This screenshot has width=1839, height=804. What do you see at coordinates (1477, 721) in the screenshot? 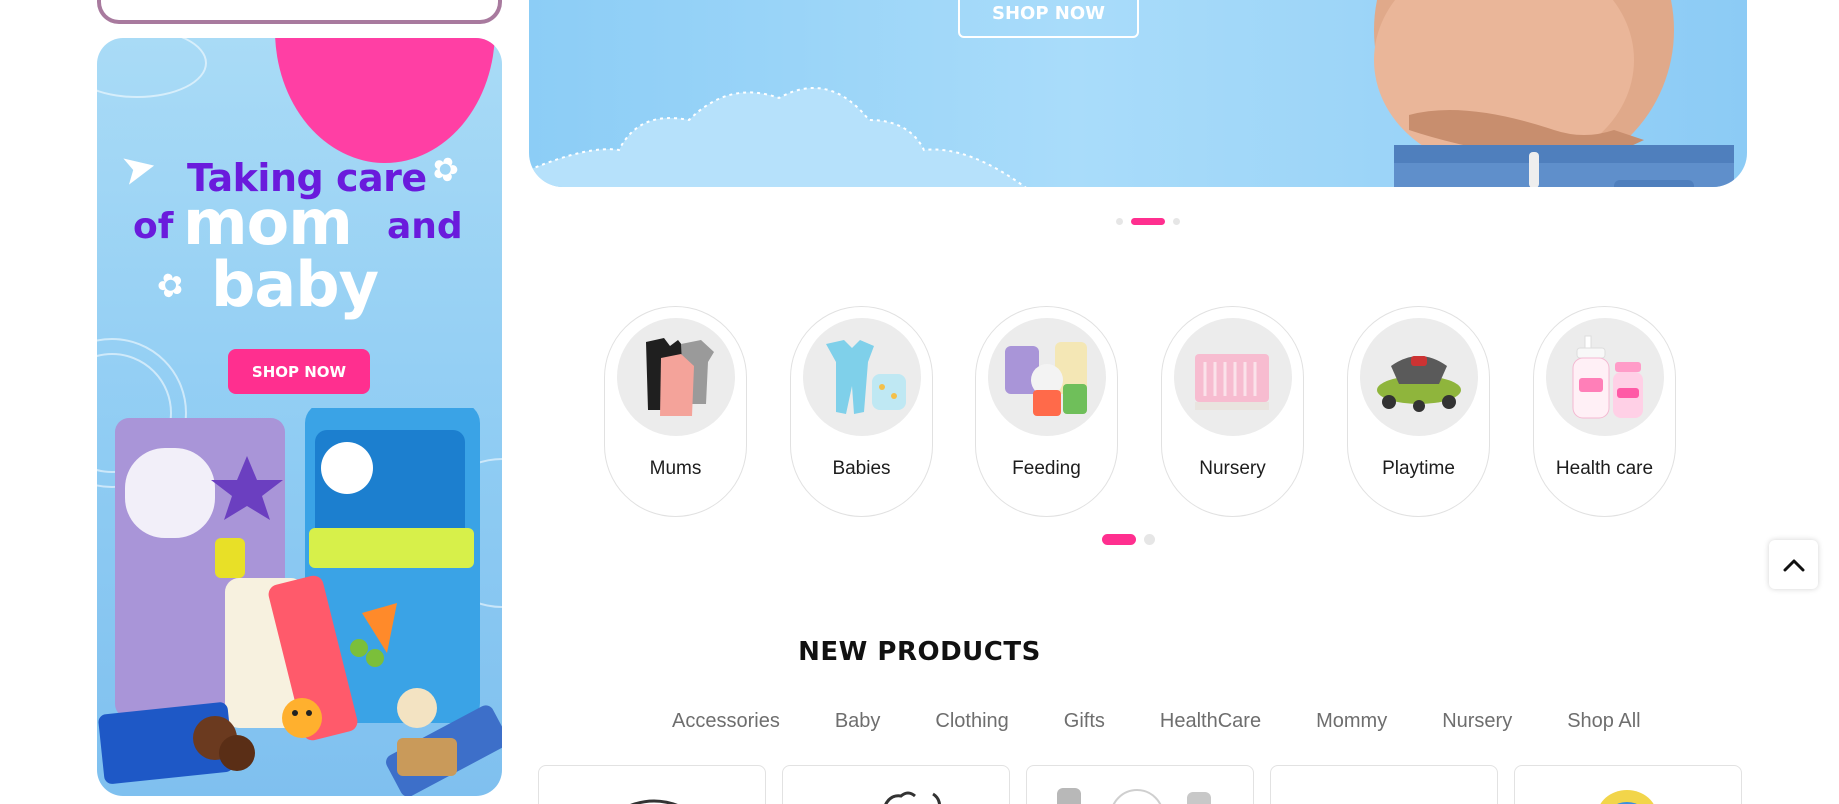
I see `tab-nursery: Nursery` at bounding box center [1477, 721].